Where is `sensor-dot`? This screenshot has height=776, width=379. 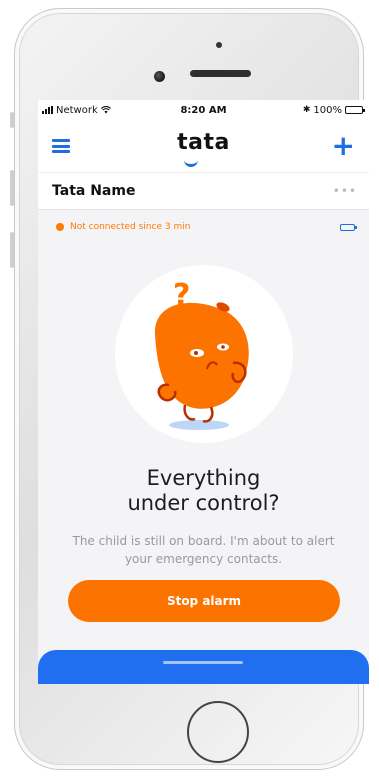 sensor-dot is located at coordinates (219, 45).